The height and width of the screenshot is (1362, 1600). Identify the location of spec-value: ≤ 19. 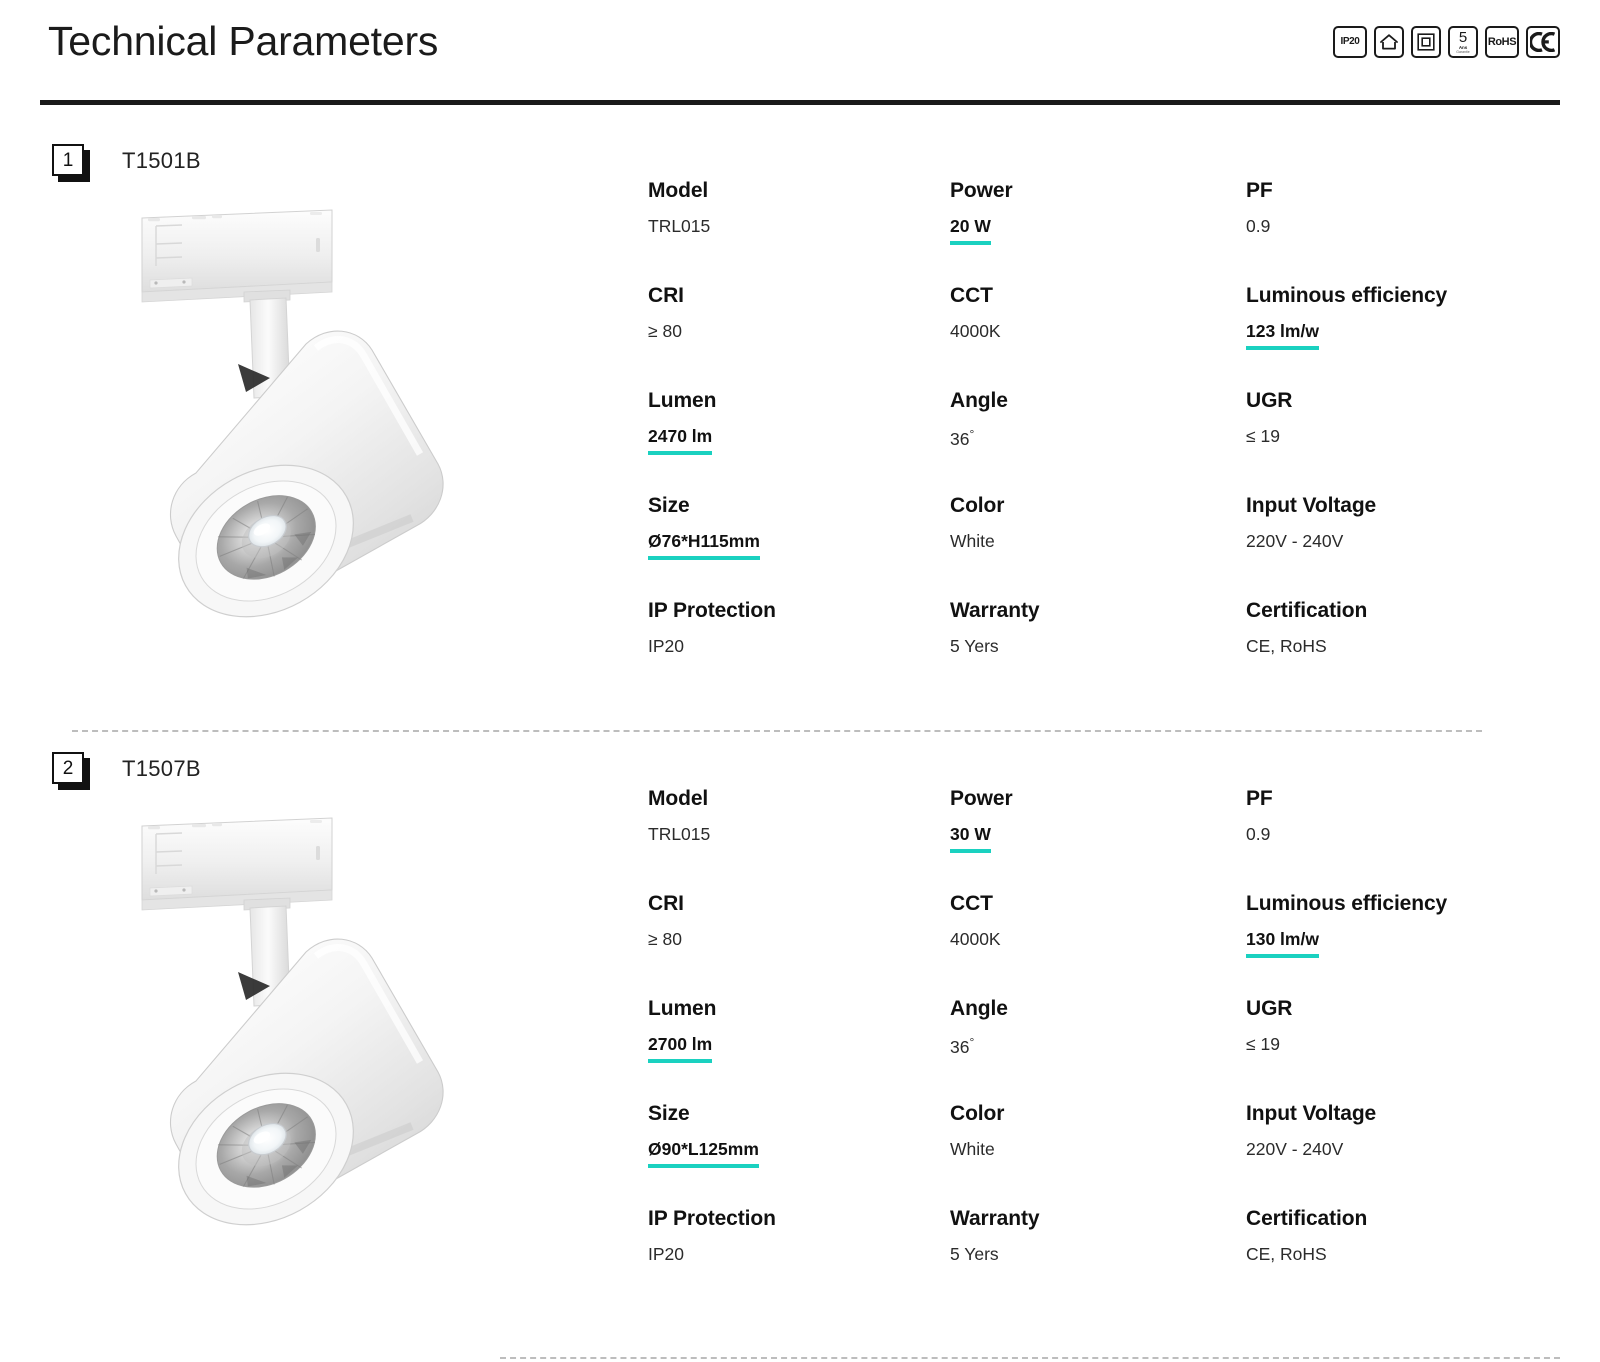
(1263, 1044).